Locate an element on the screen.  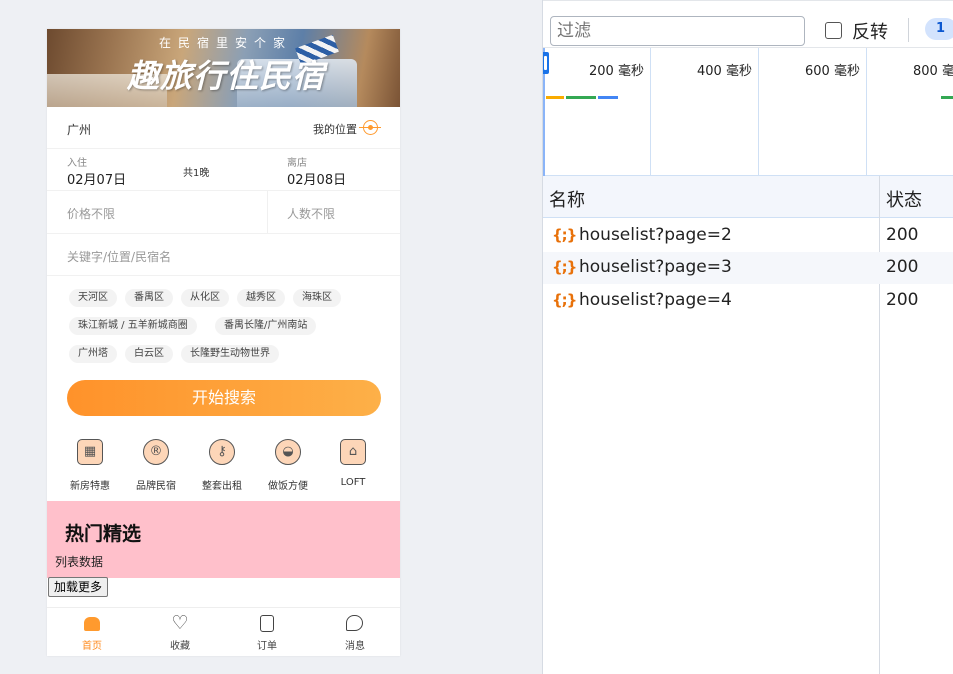
home-icon is located at coordinates (92, 624).